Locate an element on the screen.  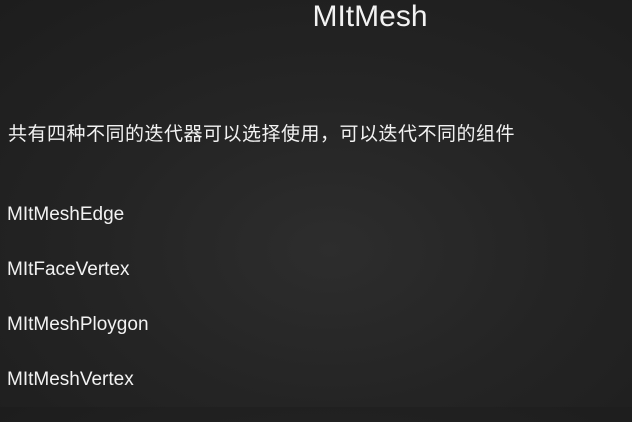
iterator-item-mitmeshploygon: MItMeshPloygon is located at coordinates (78, 324).